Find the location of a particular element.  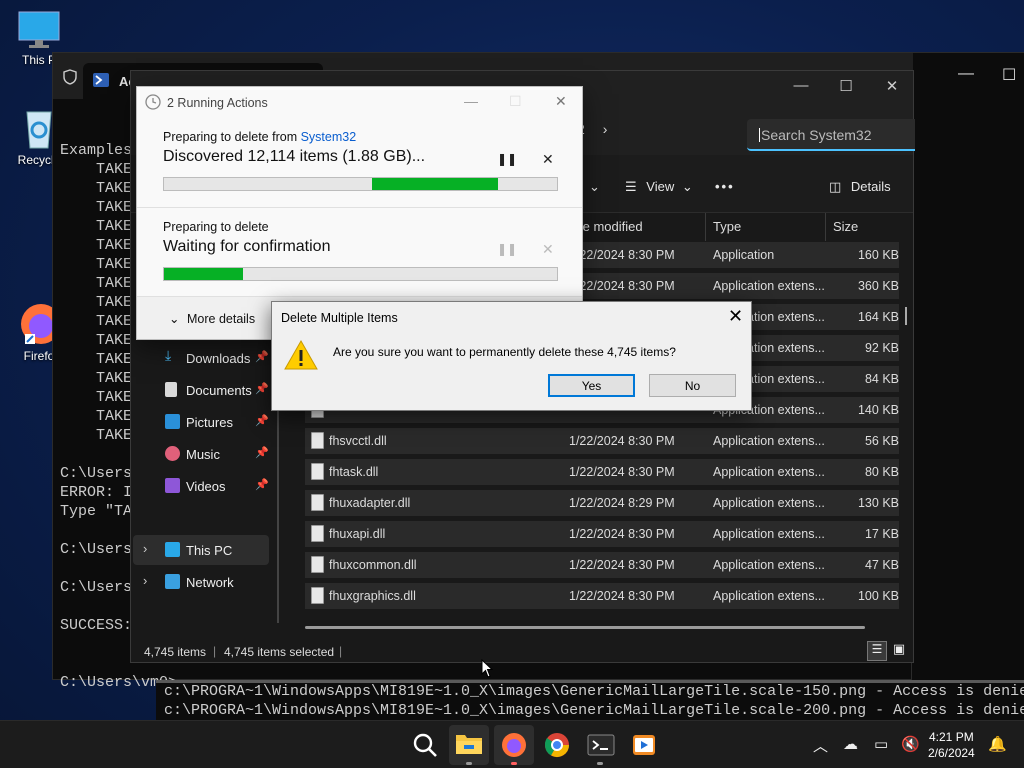

more-details-label: More details is located at coordinates (221, 319).